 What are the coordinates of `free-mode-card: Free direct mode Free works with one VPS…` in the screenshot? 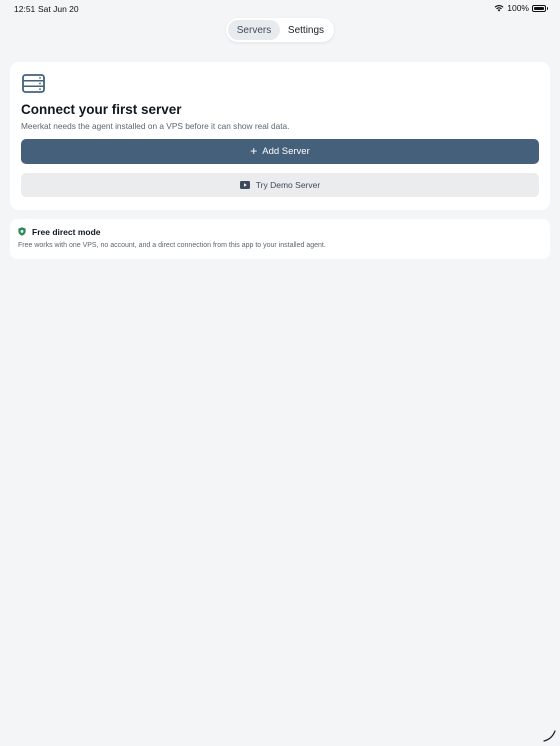 It's located at (280, 239).